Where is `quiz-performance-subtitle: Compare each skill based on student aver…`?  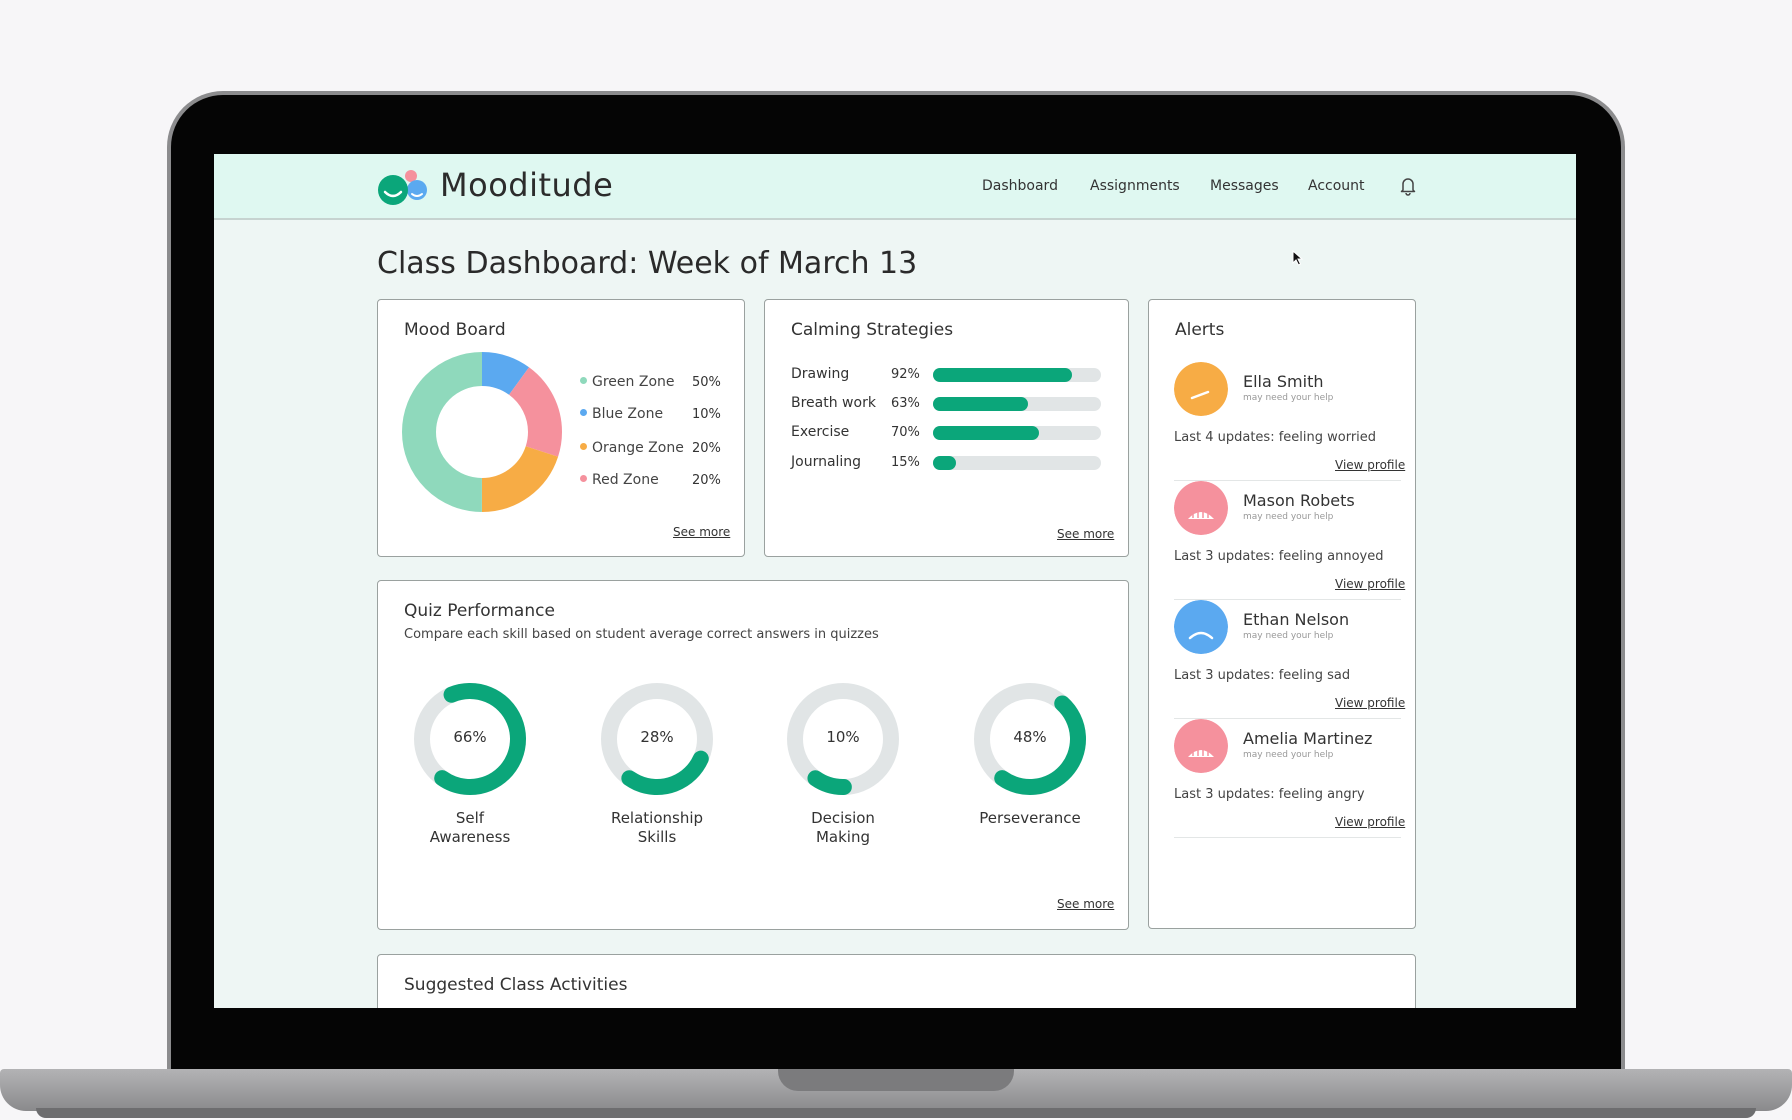
quiz-performance-subtitle: Compare each skill based on student aver… is located at coordinates (641, 634).